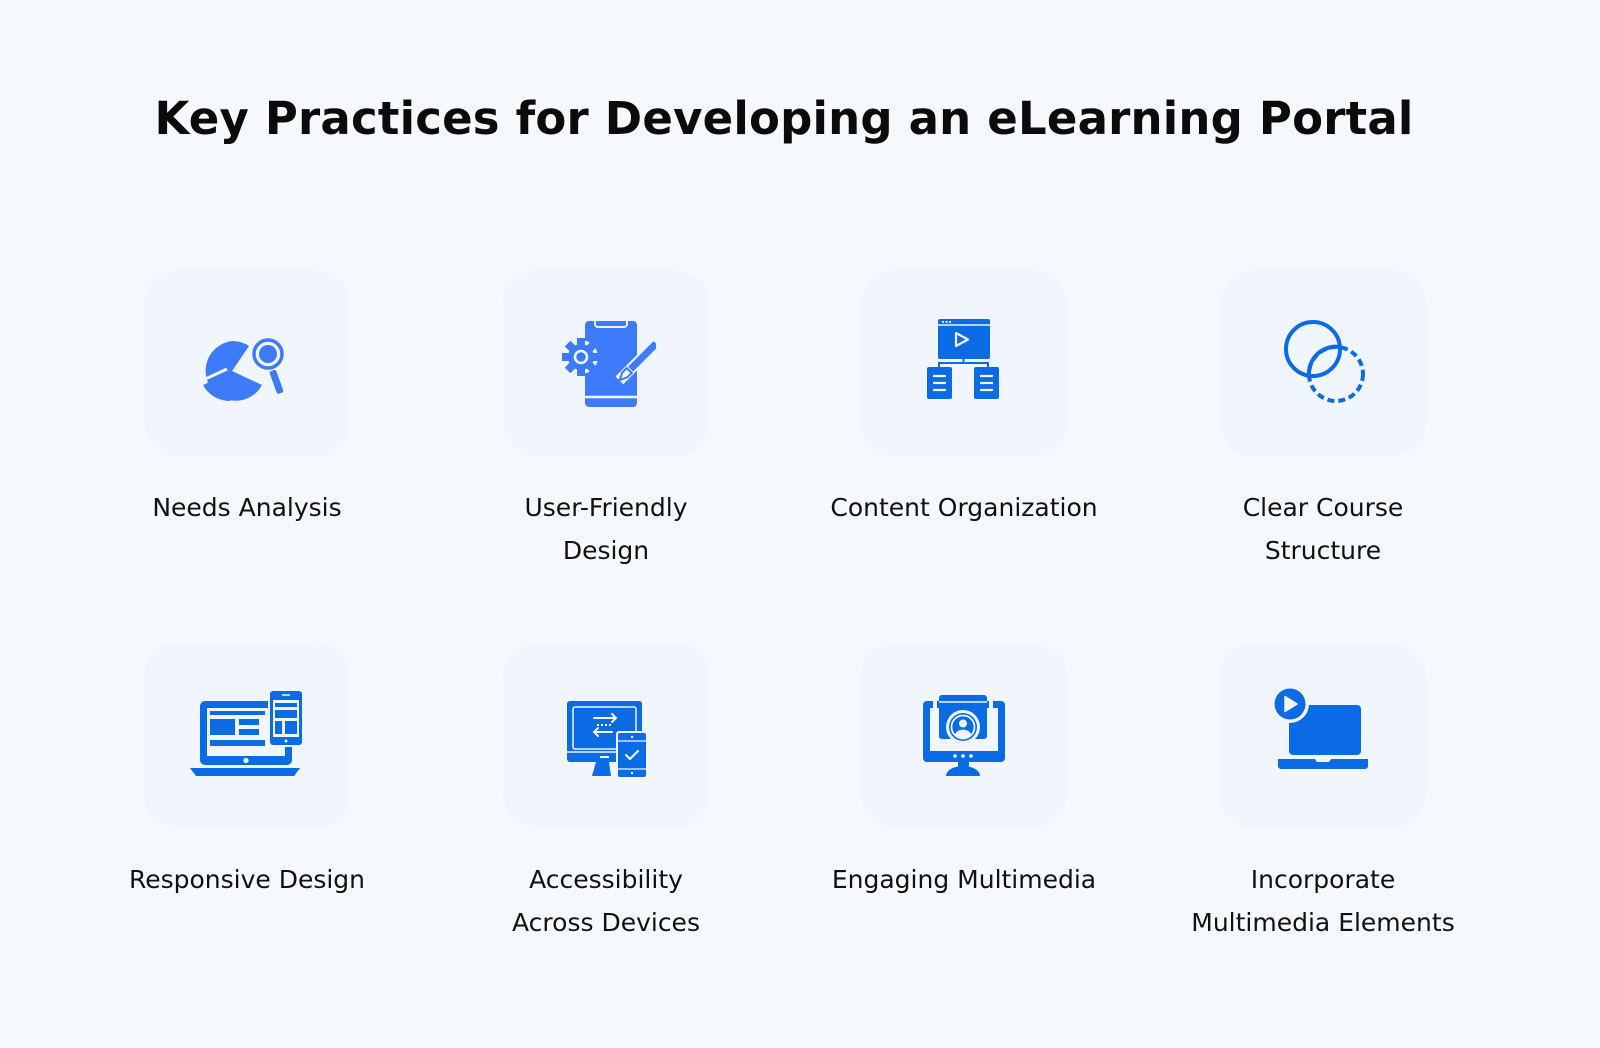 This screenshot has height=1048, width=1600. I want to click on practice-label: Responsive Design, so click(247, 879).